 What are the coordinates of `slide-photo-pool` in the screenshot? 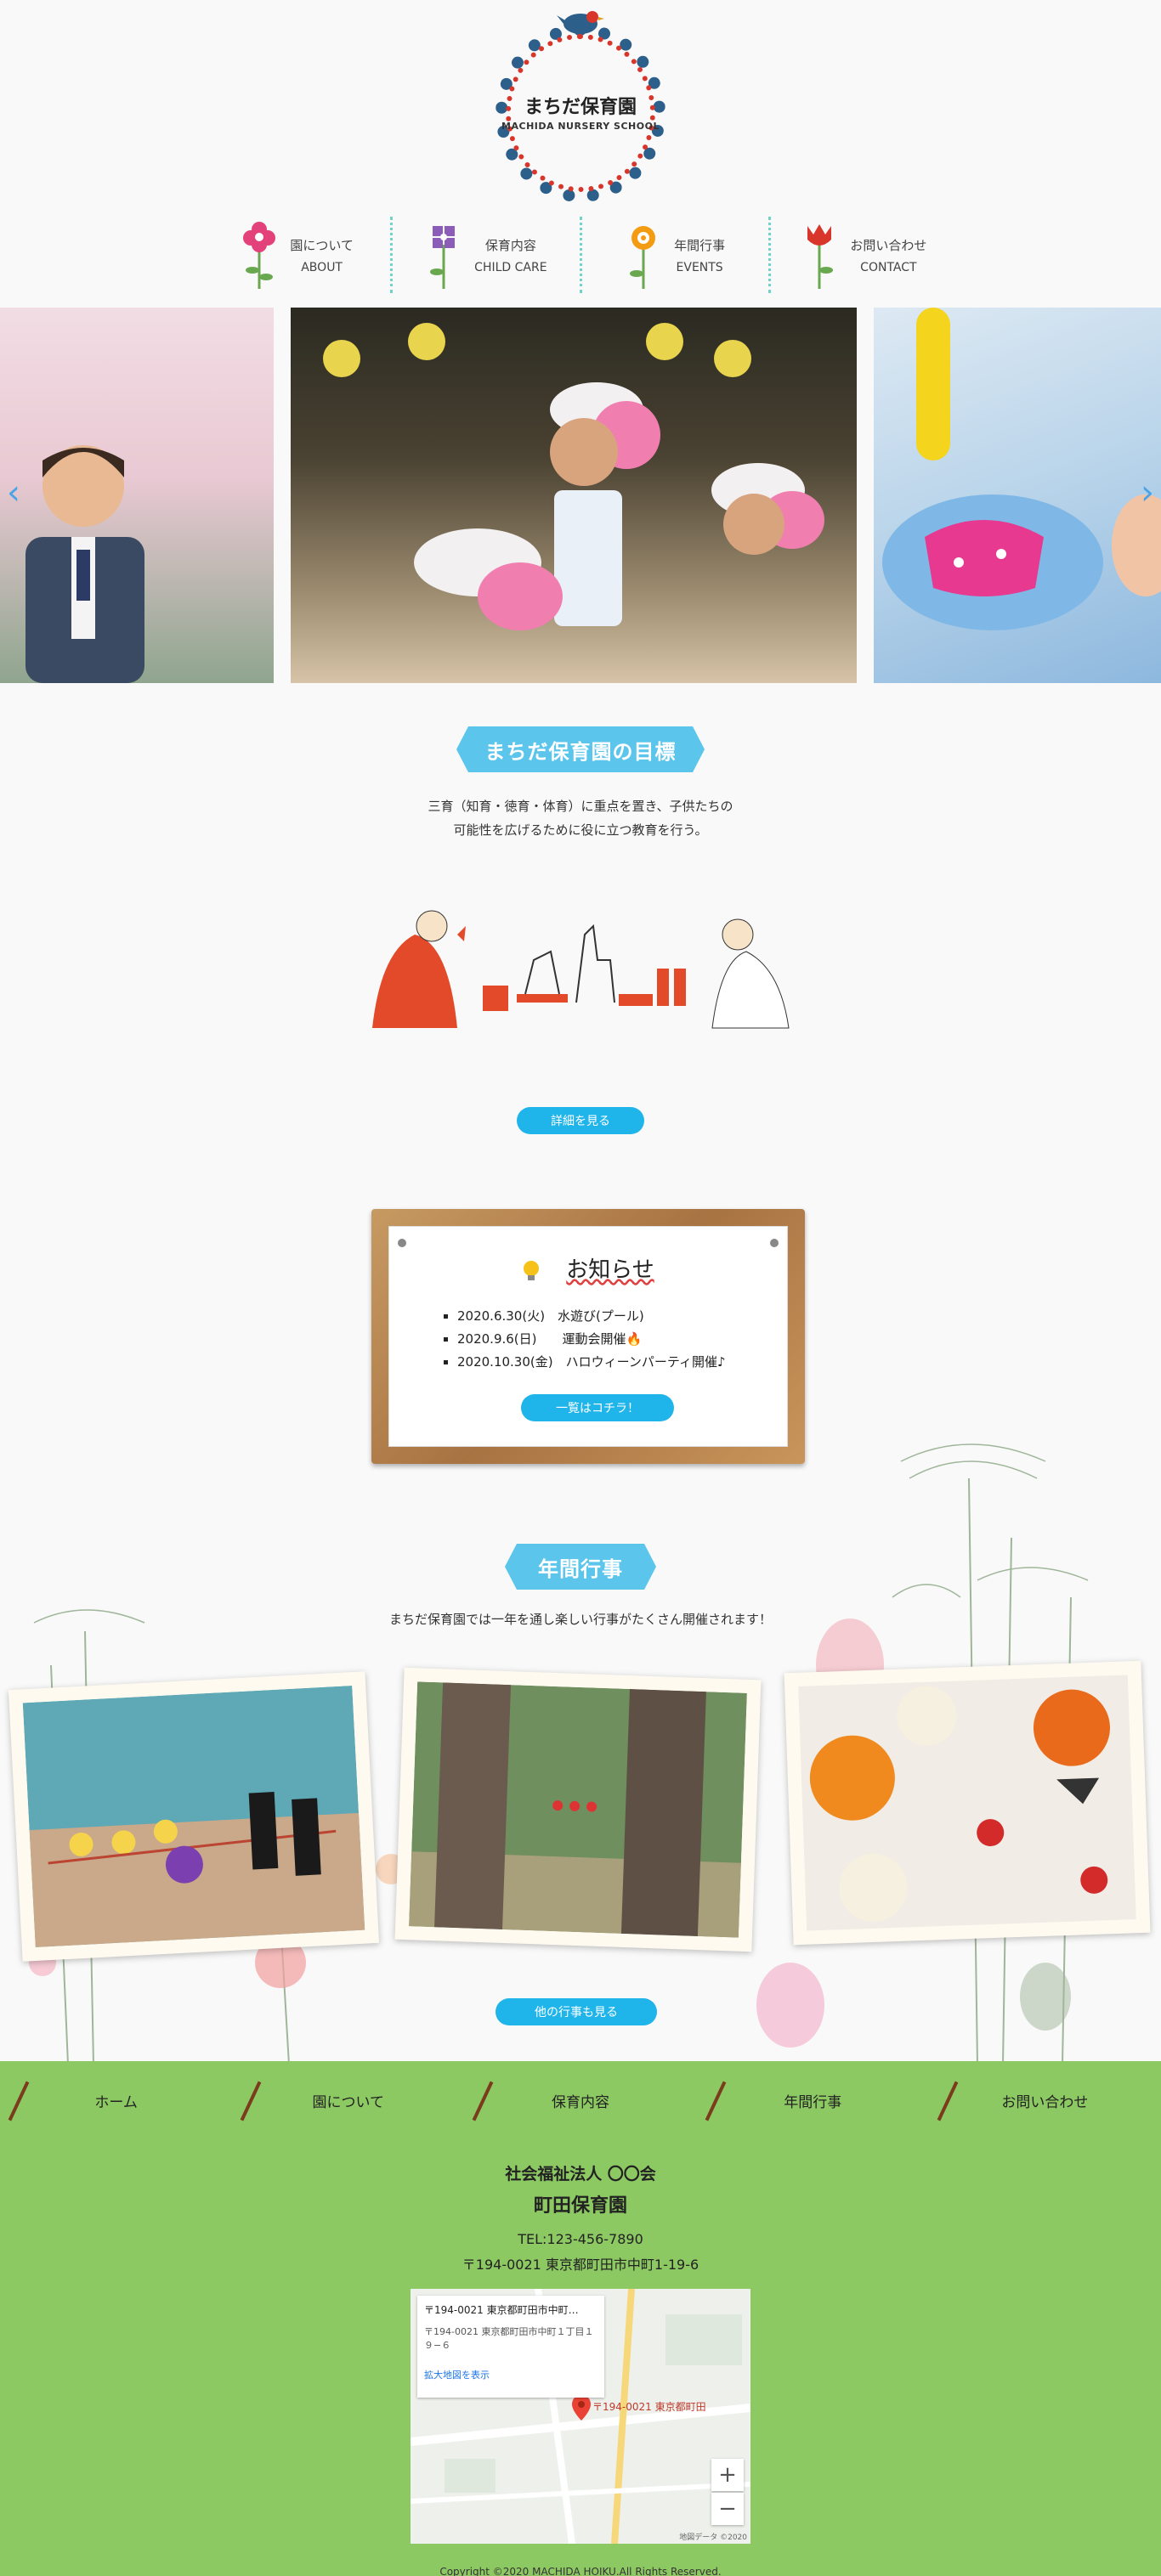 It's located at (1017, 495).